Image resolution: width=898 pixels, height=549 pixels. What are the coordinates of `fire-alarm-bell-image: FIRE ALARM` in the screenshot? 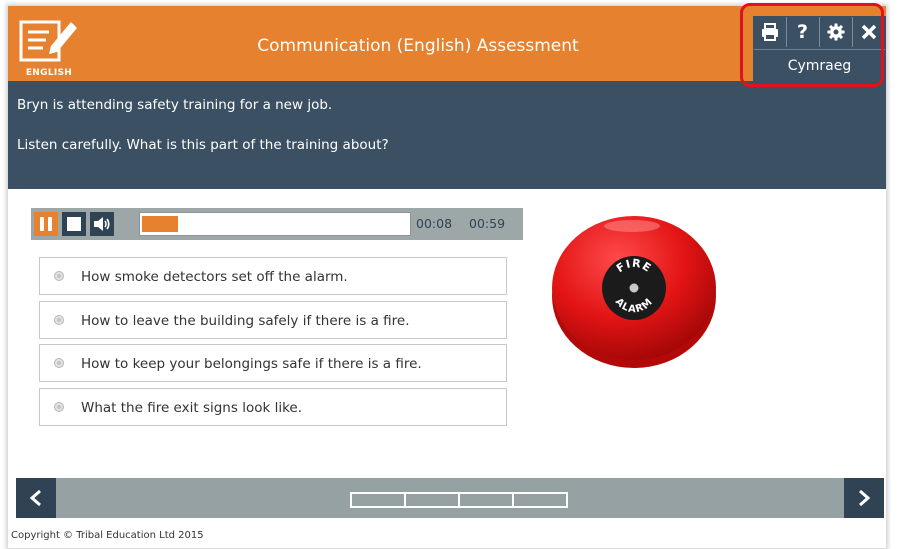 It's located at (634, 288).